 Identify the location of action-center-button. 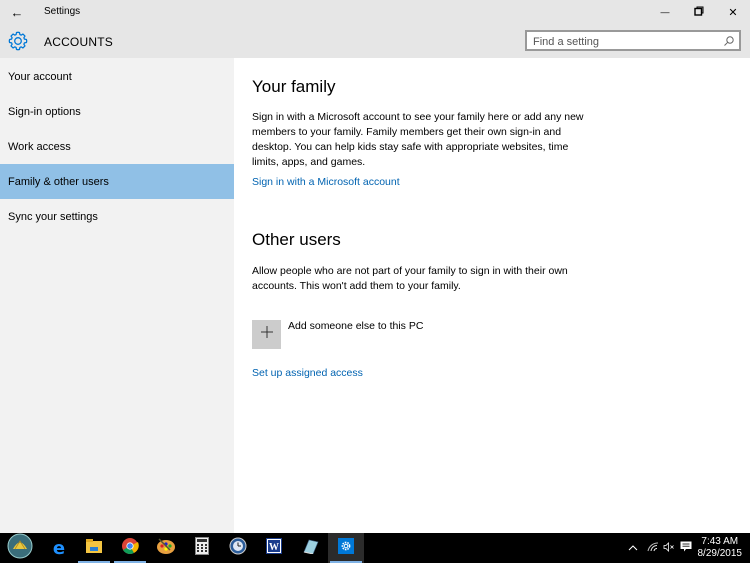
(686, 548).